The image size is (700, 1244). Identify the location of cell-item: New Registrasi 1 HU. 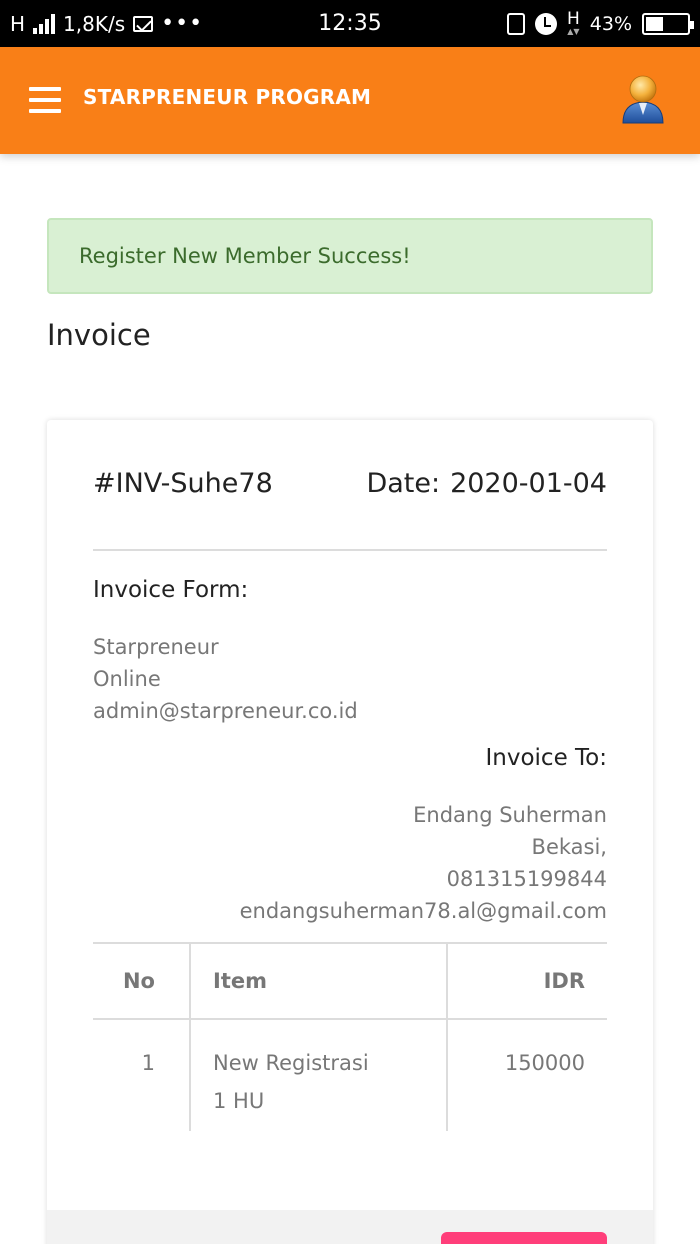
(319, 1075).